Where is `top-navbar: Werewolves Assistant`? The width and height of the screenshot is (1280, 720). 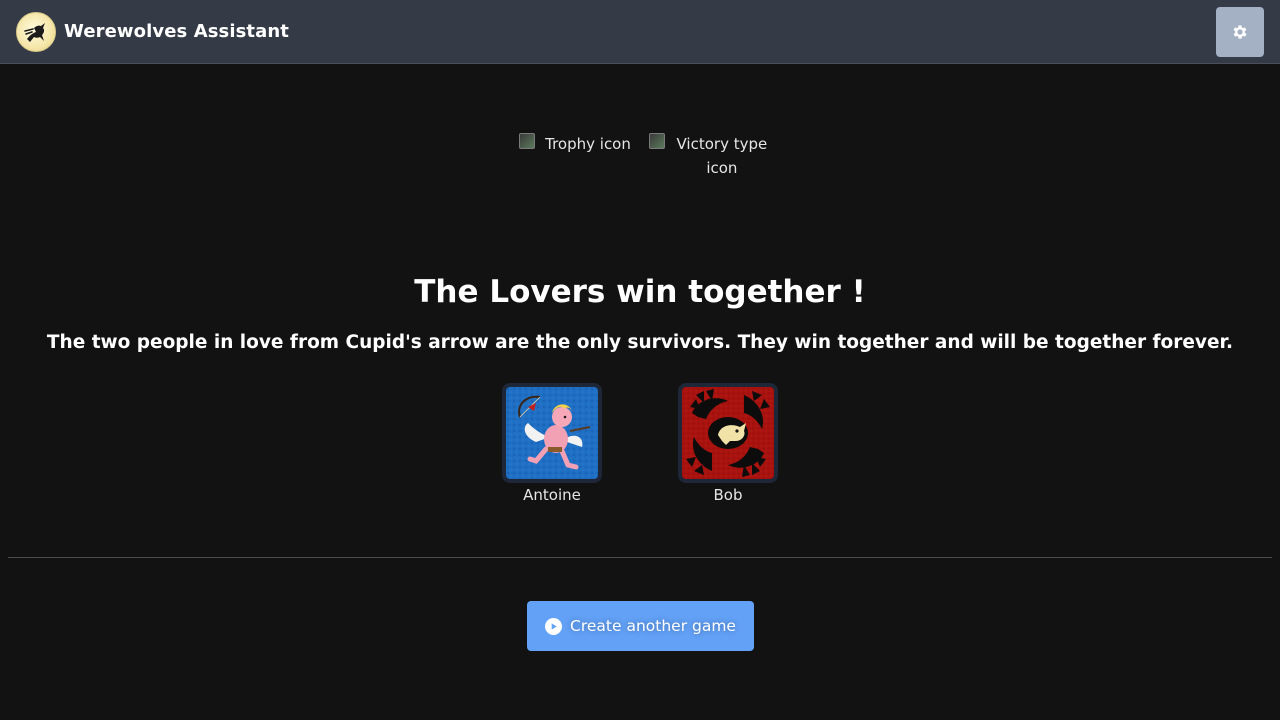
top-navbar: Werewolves Assistant is located at coordinates (640, 32).